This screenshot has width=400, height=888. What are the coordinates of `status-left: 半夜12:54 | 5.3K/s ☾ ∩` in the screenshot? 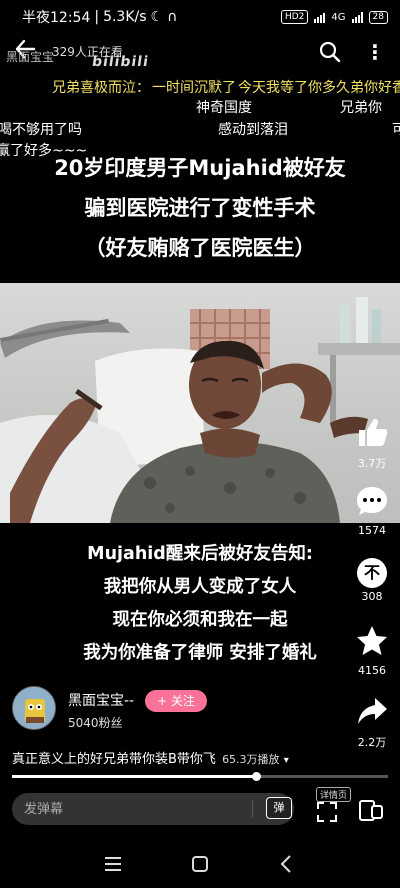 It's located at (99, 17).